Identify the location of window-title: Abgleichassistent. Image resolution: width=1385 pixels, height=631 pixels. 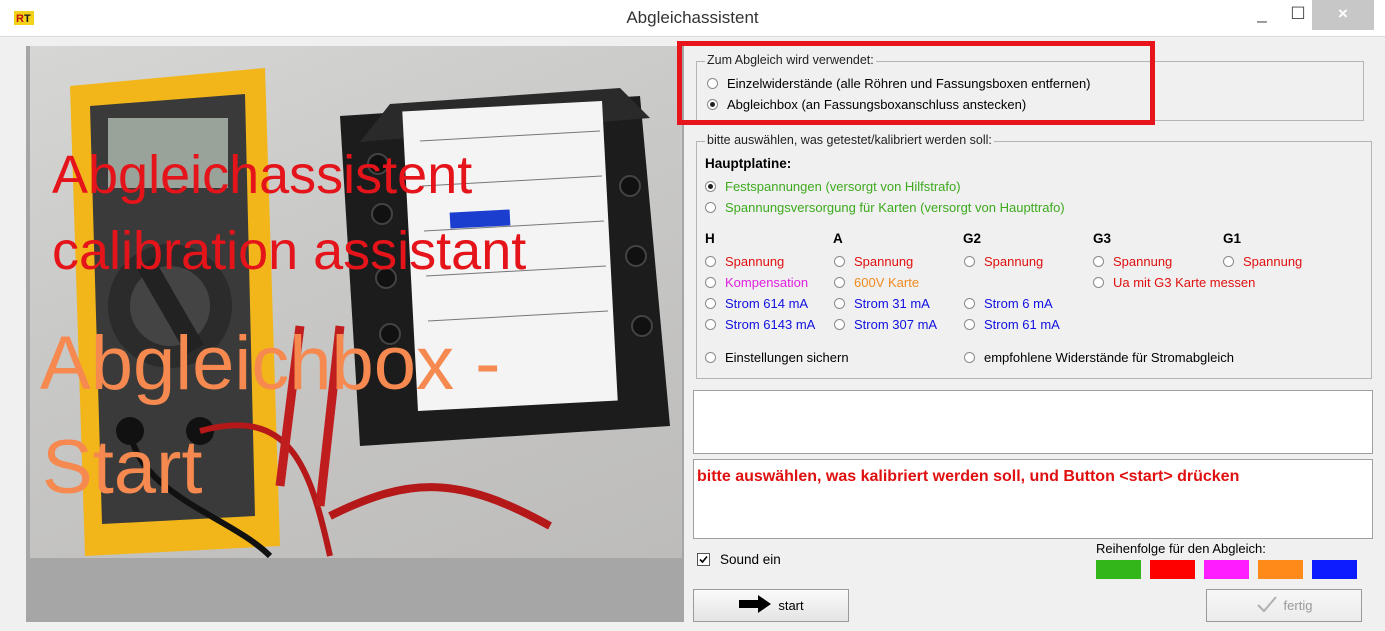
(692, 17).